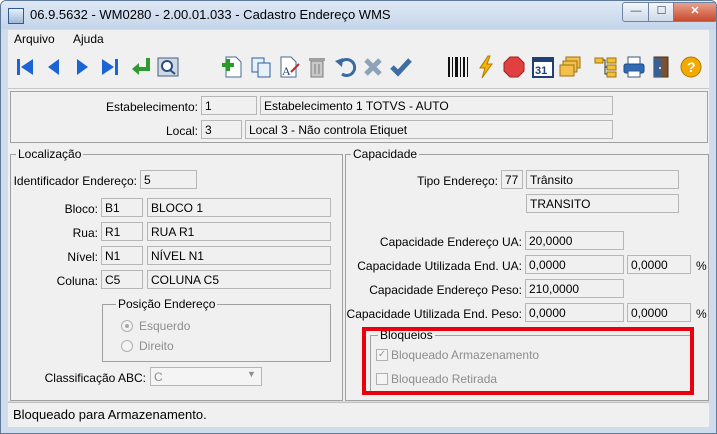  Describe the element at coordinates (661, 12) in the screenshot. I see `maximize-button: ☐` at that location.